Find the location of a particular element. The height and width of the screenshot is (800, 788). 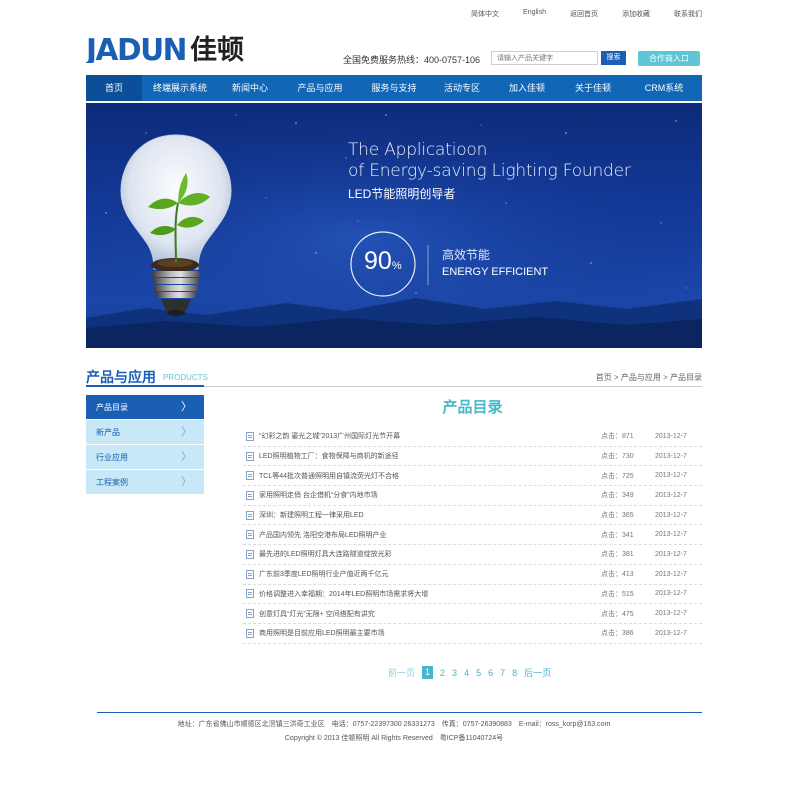

article-title: 产品国内领先 洛阳空港布局LED照明产业 is located at coordinates (480, 535).